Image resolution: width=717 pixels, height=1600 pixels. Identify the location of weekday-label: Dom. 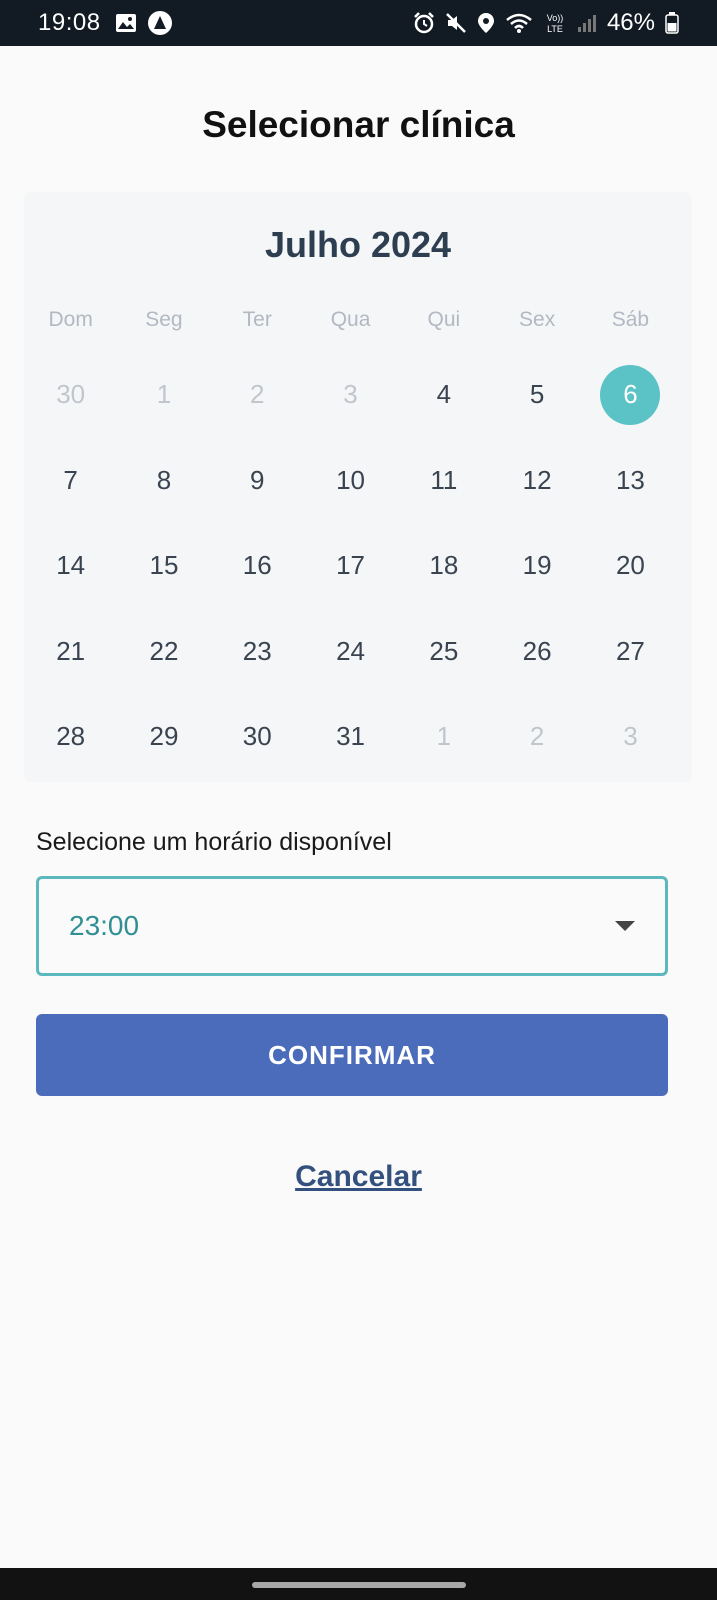
(70, 319).